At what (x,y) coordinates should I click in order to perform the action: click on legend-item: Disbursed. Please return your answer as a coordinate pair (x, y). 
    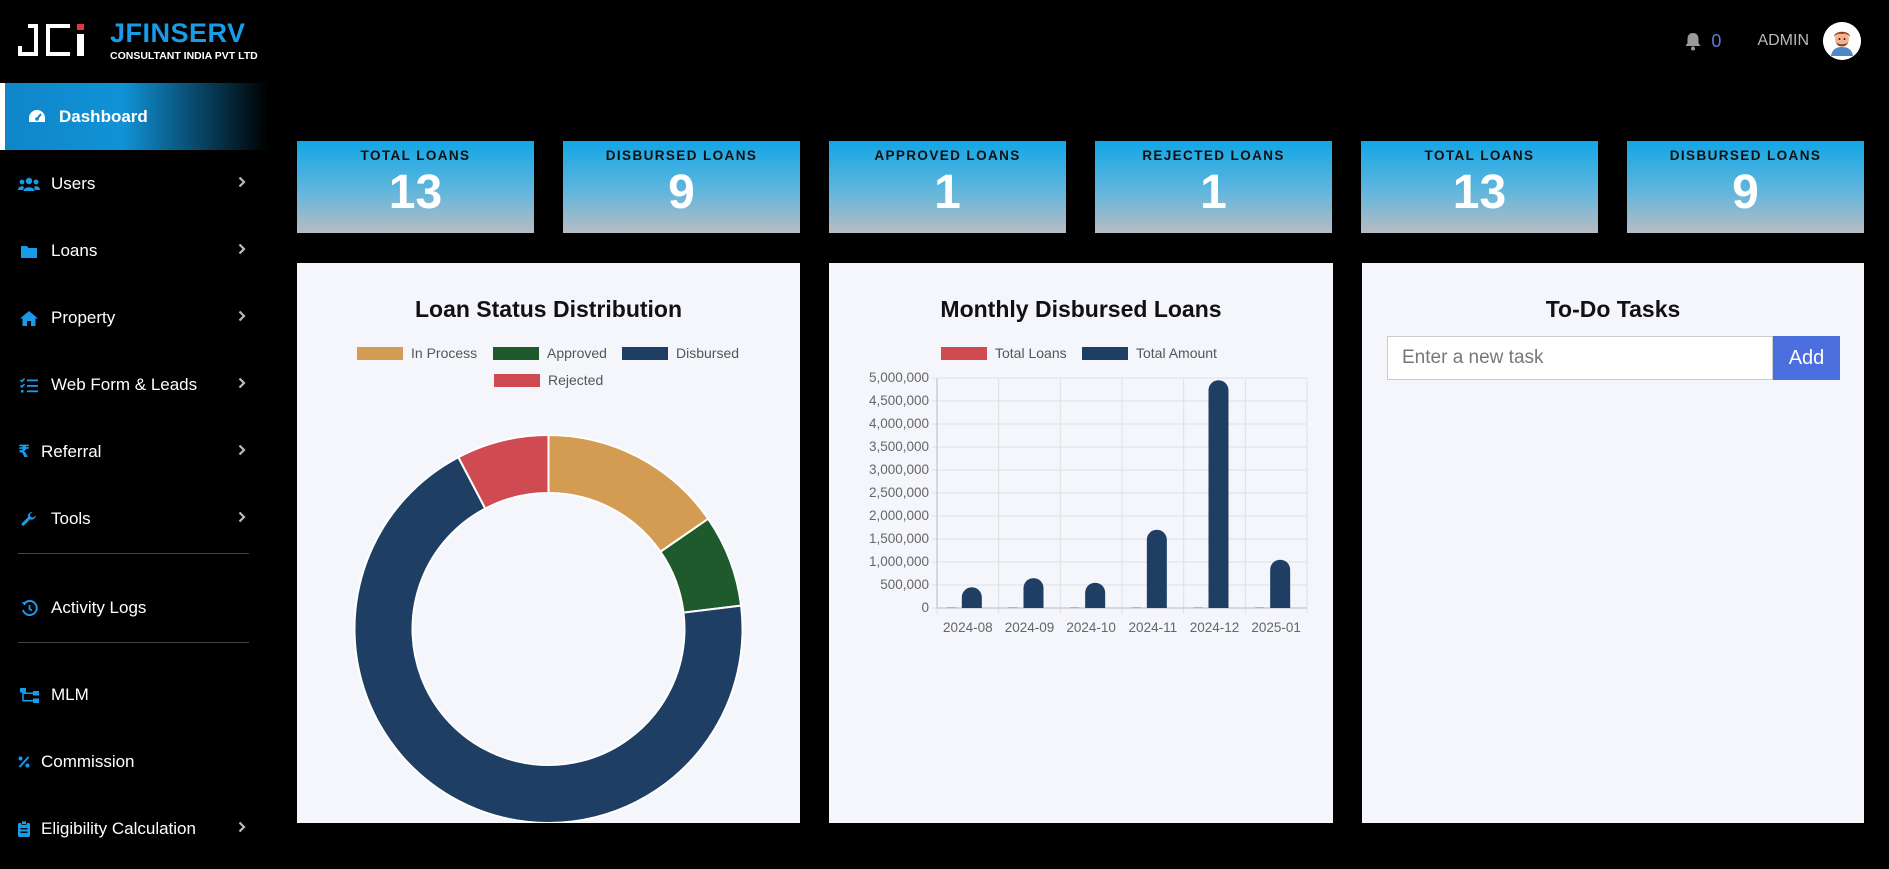
    Looking at the image, I should click on (680, 353).